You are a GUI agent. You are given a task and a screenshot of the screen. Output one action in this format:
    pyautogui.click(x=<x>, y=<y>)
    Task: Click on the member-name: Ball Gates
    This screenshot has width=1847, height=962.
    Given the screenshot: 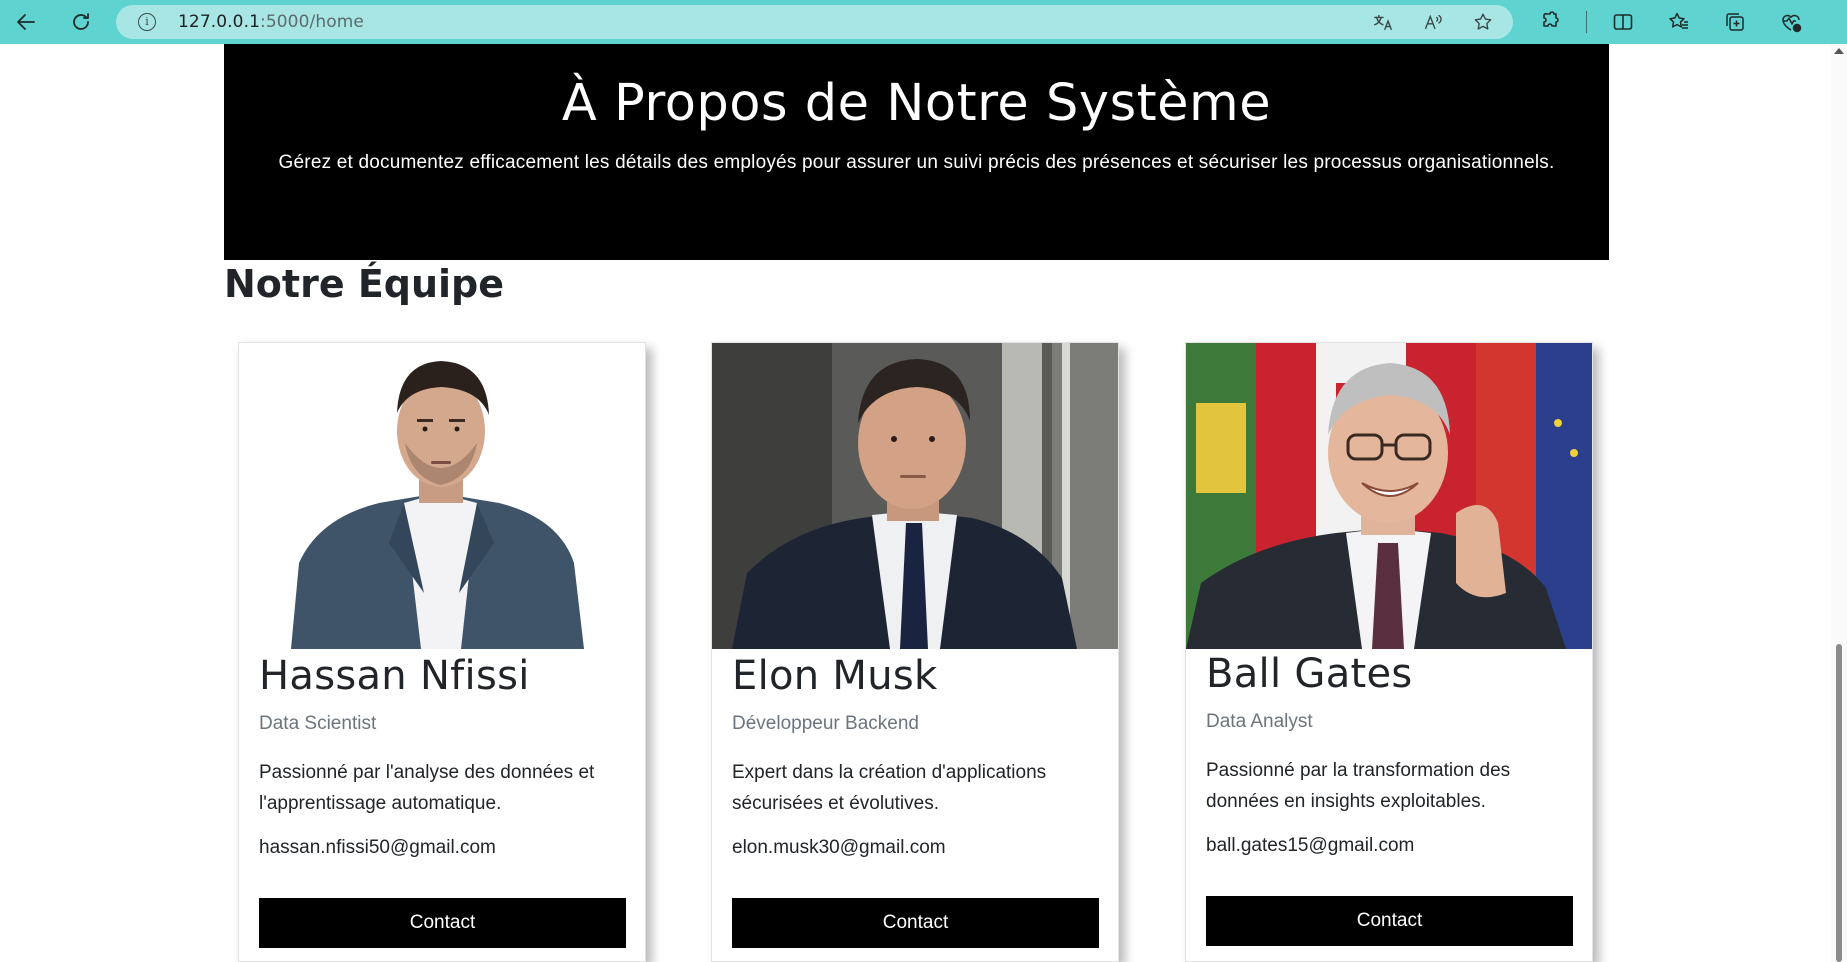 What is the action you would take?
    pyautogui.click(x=1309, y=674)
    